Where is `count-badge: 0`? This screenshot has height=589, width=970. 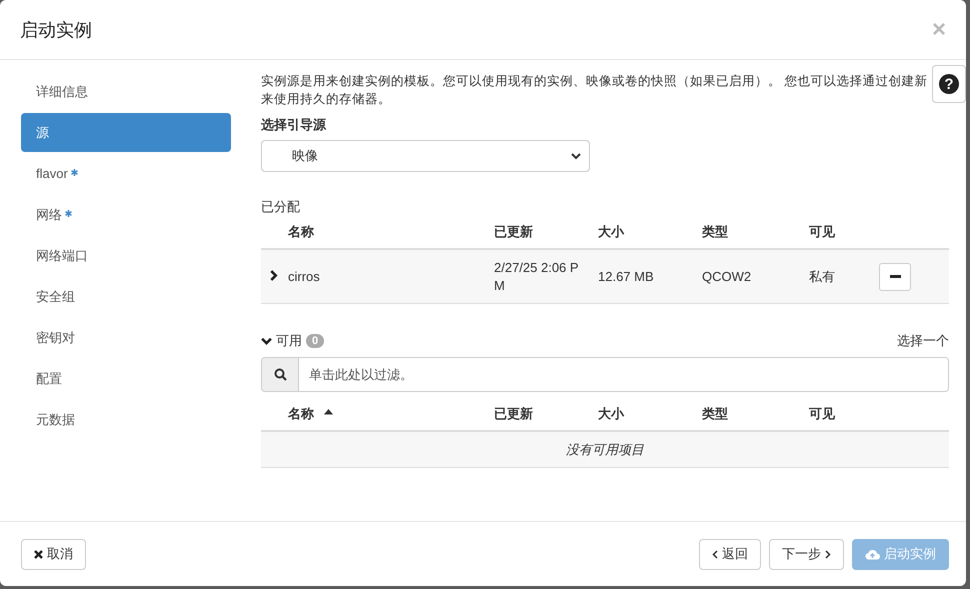
count-badge: 0 is located at coordinates (315, 341).